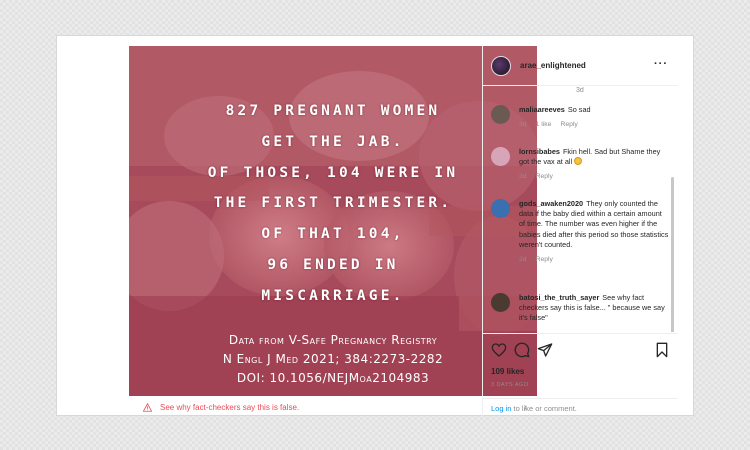  What do you see at coordinates (333, 234) in the screenshot?
I see `headline-line: OF THAT 104,` at bounding box center [333, 234].